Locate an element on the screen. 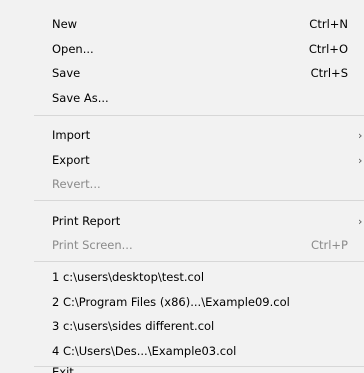  recent-file-label: 3 c:\users\sides different.col is located at coordinates (133, 326).